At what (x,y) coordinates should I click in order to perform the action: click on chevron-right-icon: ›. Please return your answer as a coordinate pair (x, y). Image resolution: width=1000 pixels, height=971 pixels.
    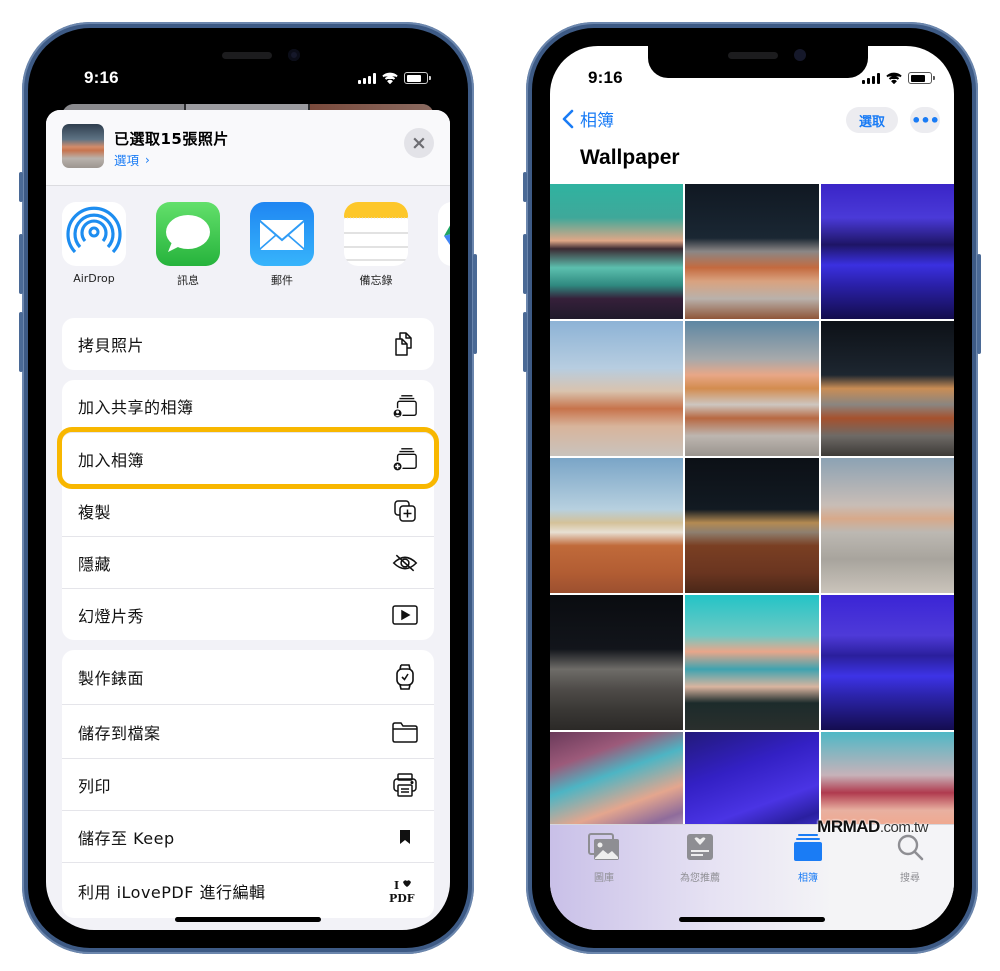
    Looking at the image, I should click on (147, 159).